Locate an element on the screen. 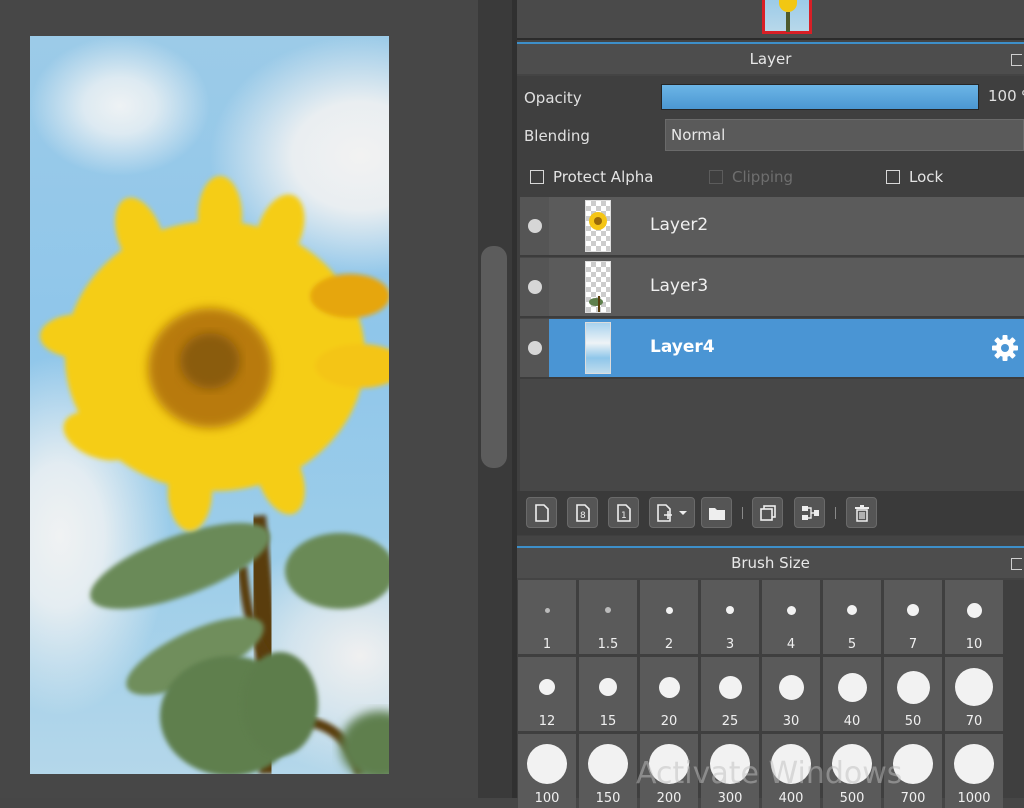  brush-size-label: 7 is located at coordinates (913, 644).